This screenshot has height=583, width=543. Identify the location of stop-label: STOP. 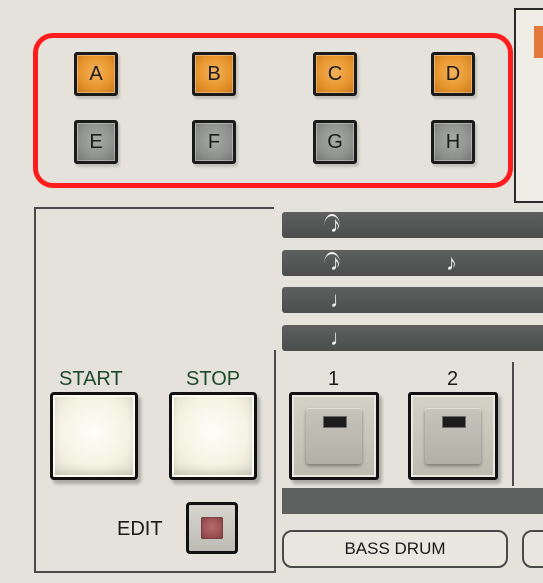
(213, 379).